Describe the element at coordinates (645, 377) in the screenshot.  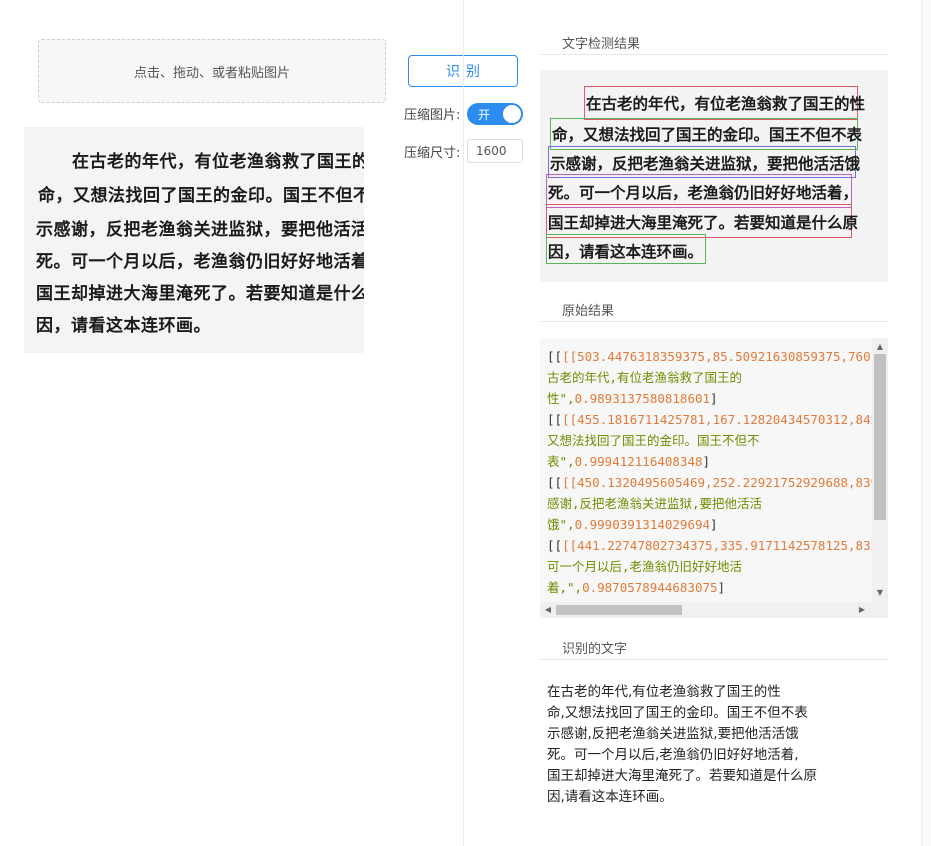
I see `raw-text: 古老的年代,有位老渔翁救了国王的` at that location.